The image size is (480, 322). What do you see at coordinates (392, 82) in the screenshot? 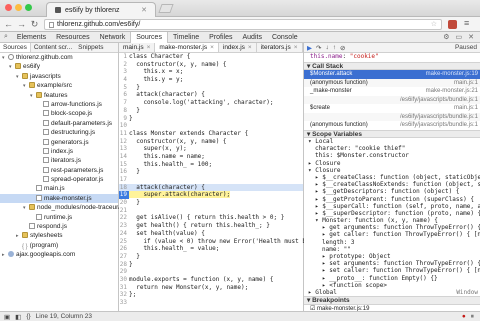
I see `call-stack-frame: (anonymous function) main.js:1` at bounding box center [392, 82].